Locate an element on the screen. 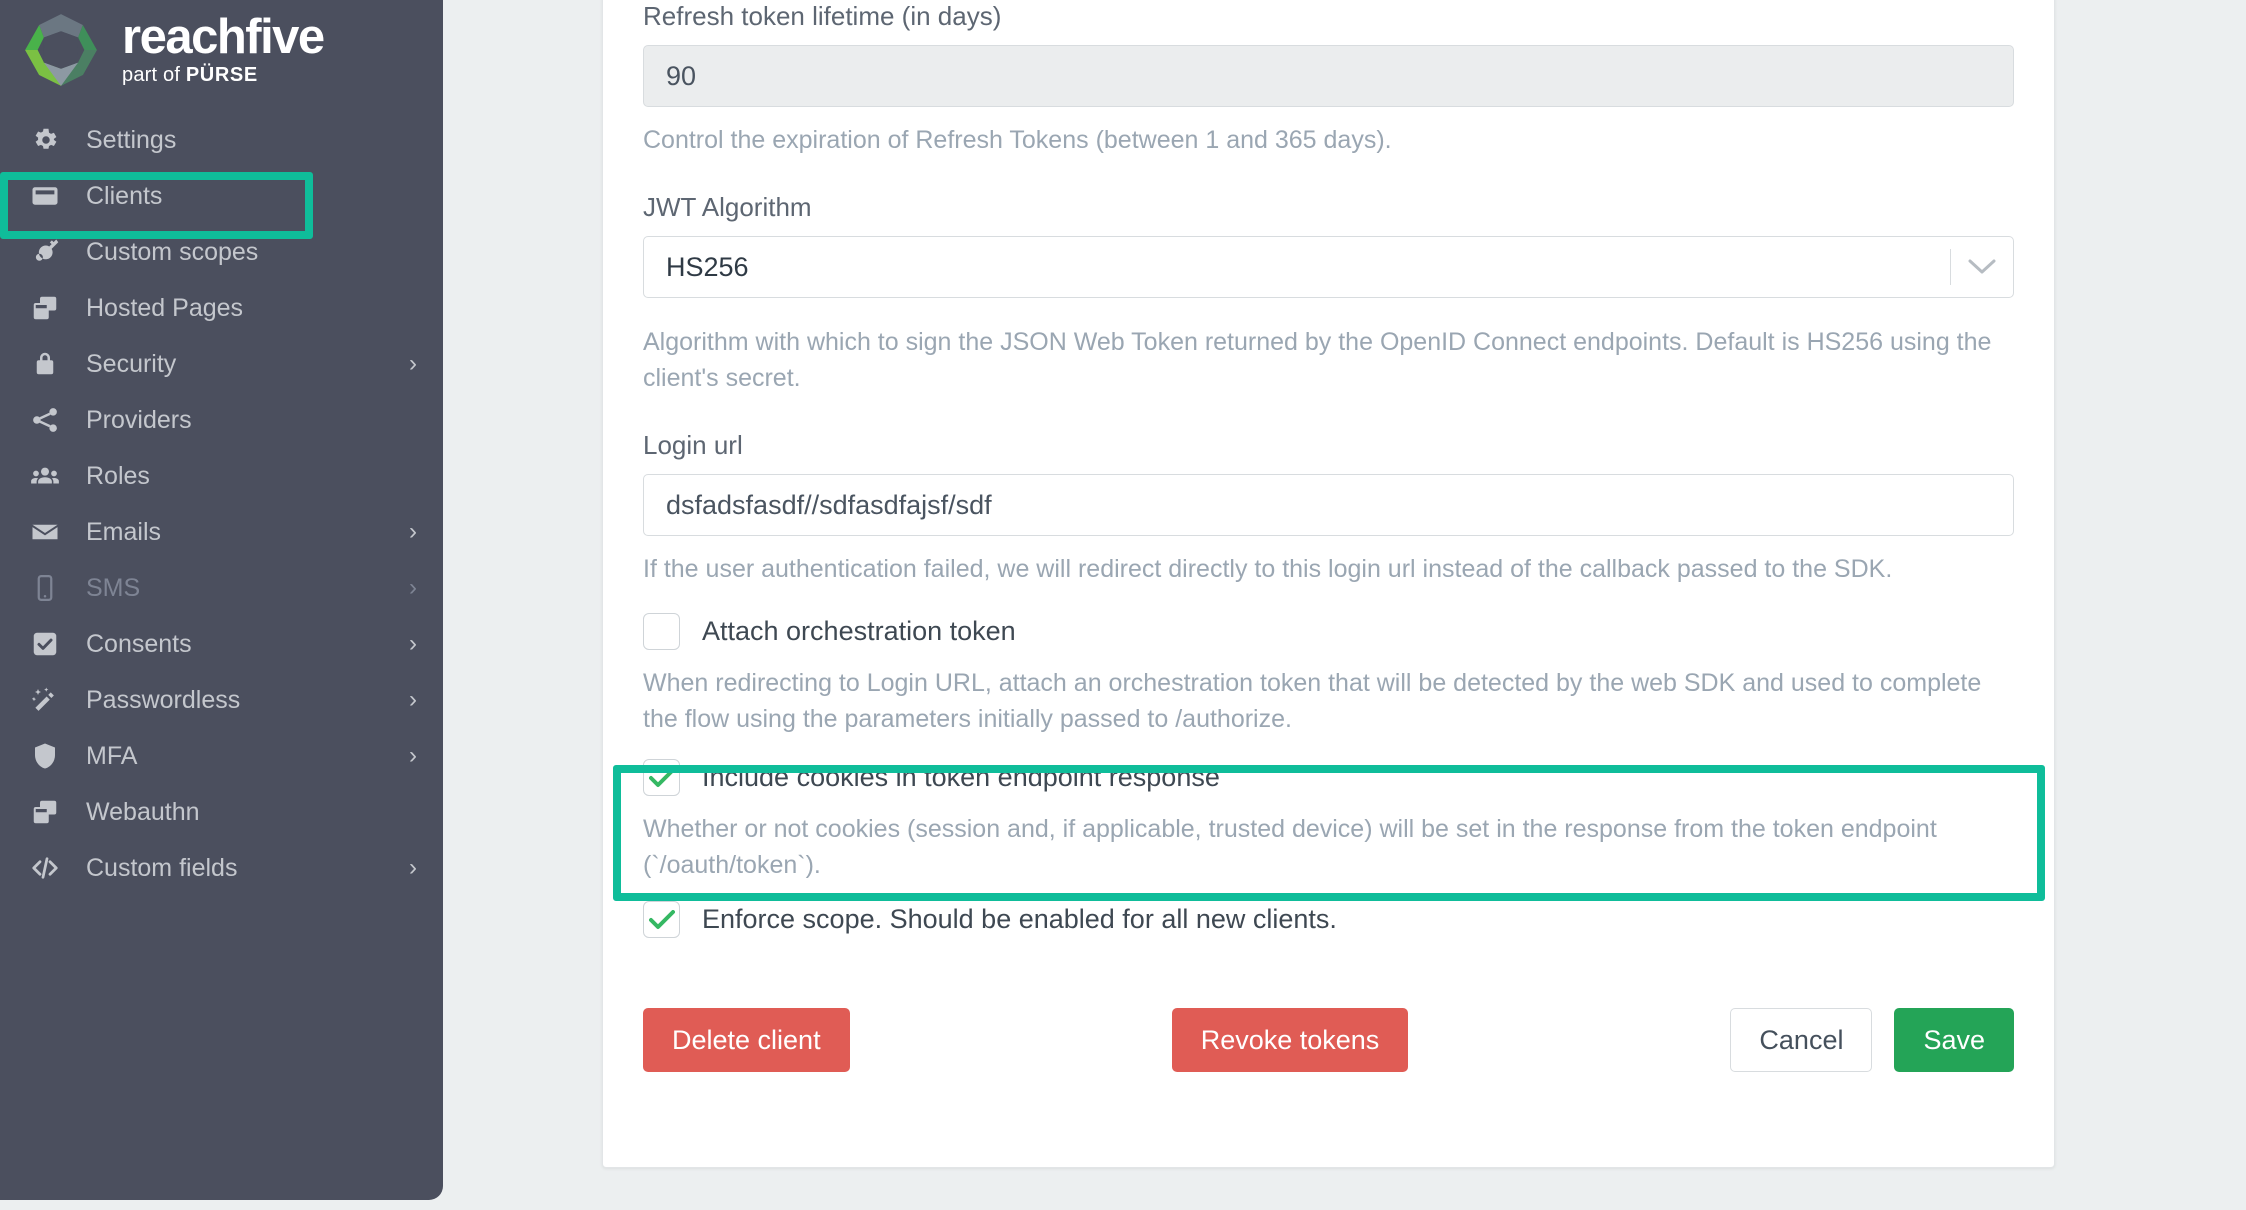 Image resolution: width=2246 pixels, height=1210 pixels. gear-icon is located at coordinates (50, 140).